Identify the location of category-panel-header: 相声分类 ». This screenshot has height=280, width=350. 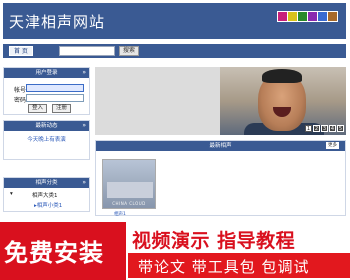
(46, 183).